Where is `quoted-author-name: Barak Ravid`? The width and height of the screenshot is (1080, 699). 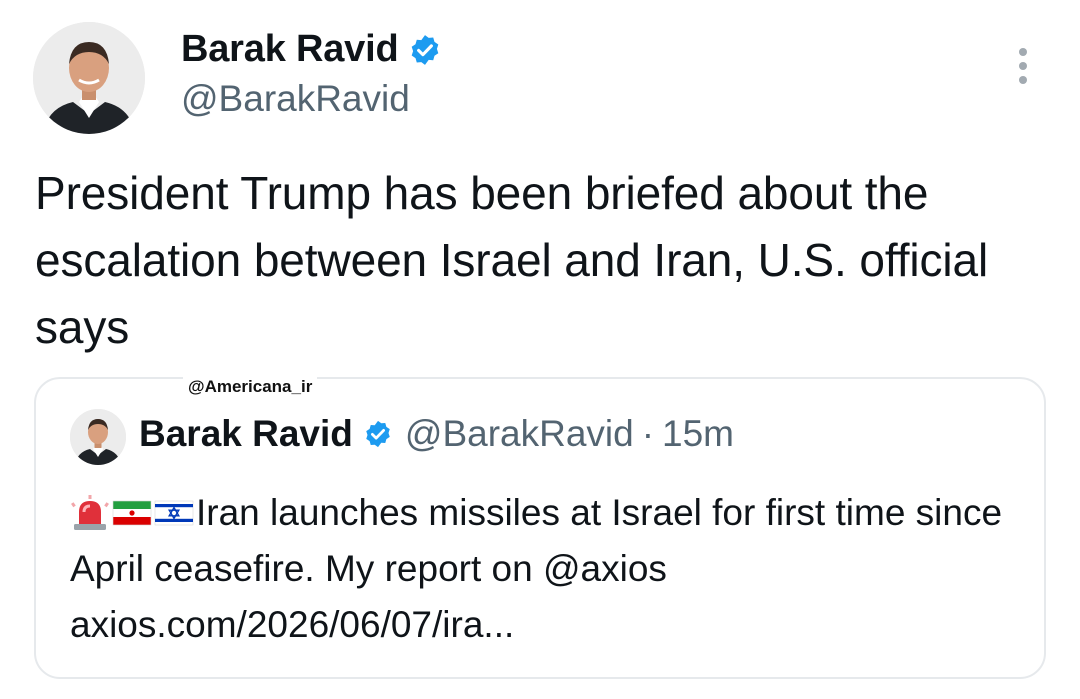
quoted-author-name: Barak Ravid is located at coordinates (246, 434).